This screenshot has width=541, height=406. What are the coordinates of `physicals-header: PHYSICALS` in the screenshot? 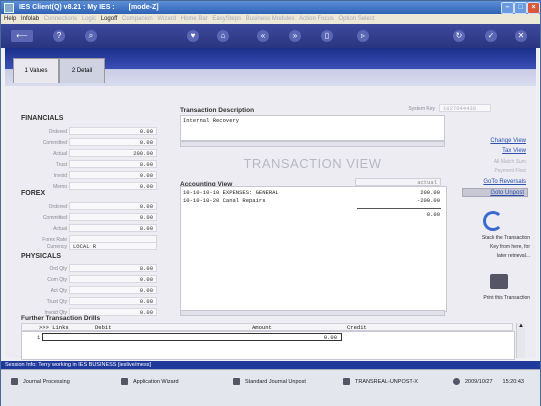 It's located at (41, 256).